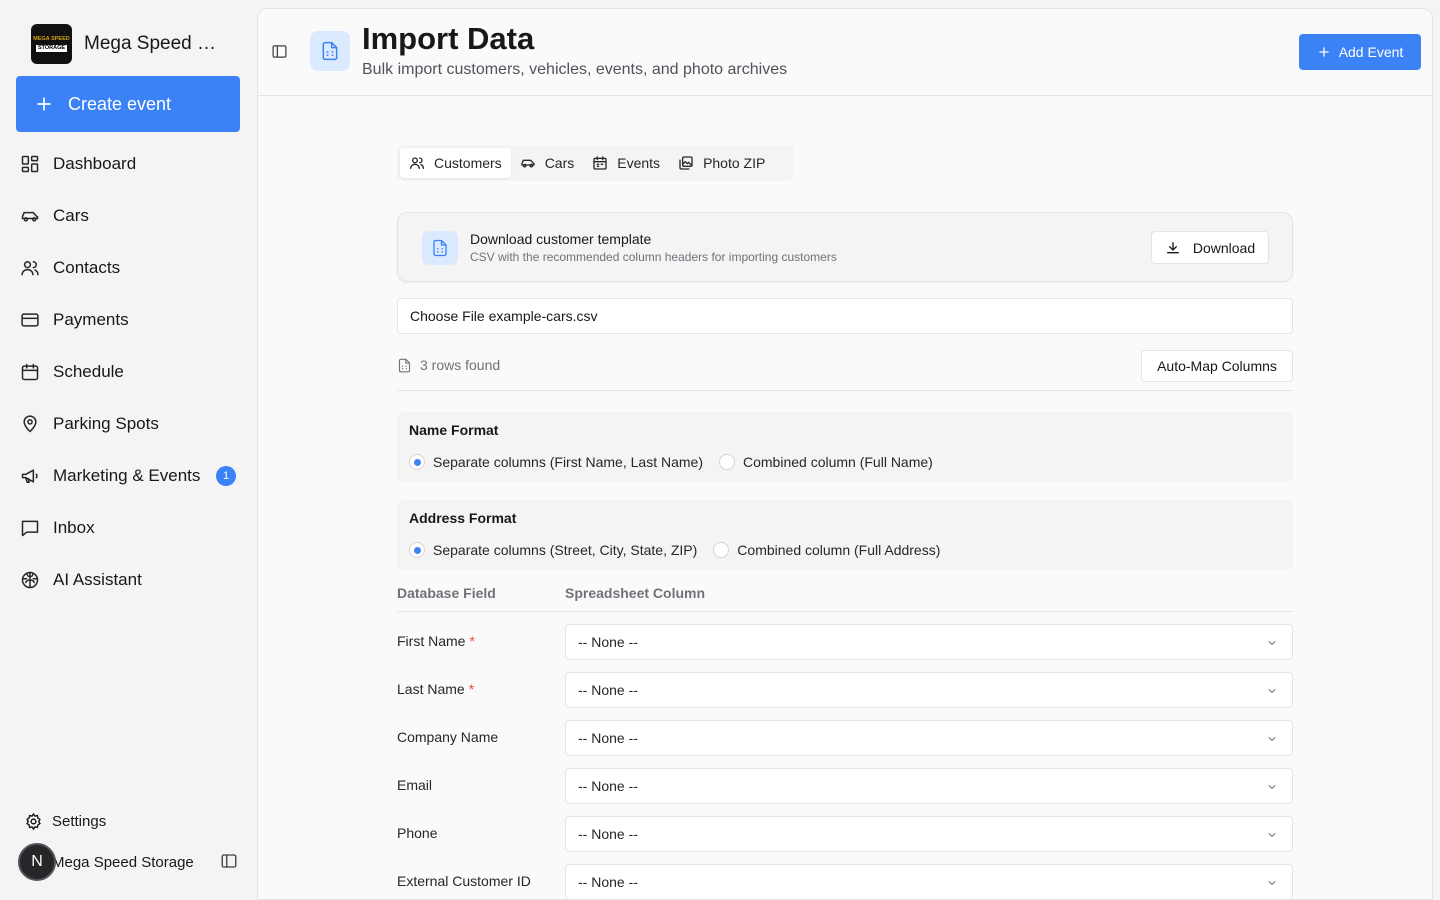 Image resolution: width=1440 pixels, height=900 pixels. I want to click on sidebar-item-ai-assistant: AI Assistant, so click(128, 580).